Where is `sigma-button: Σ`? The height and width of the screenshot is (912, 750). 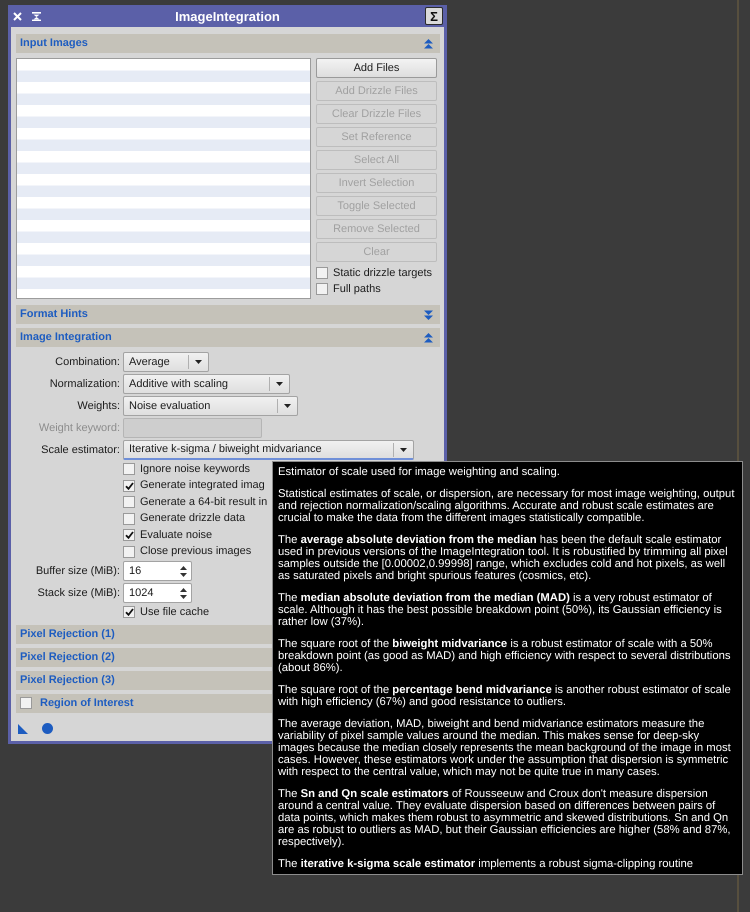
sigma-button: Σ is located at coordinates (434, 16).